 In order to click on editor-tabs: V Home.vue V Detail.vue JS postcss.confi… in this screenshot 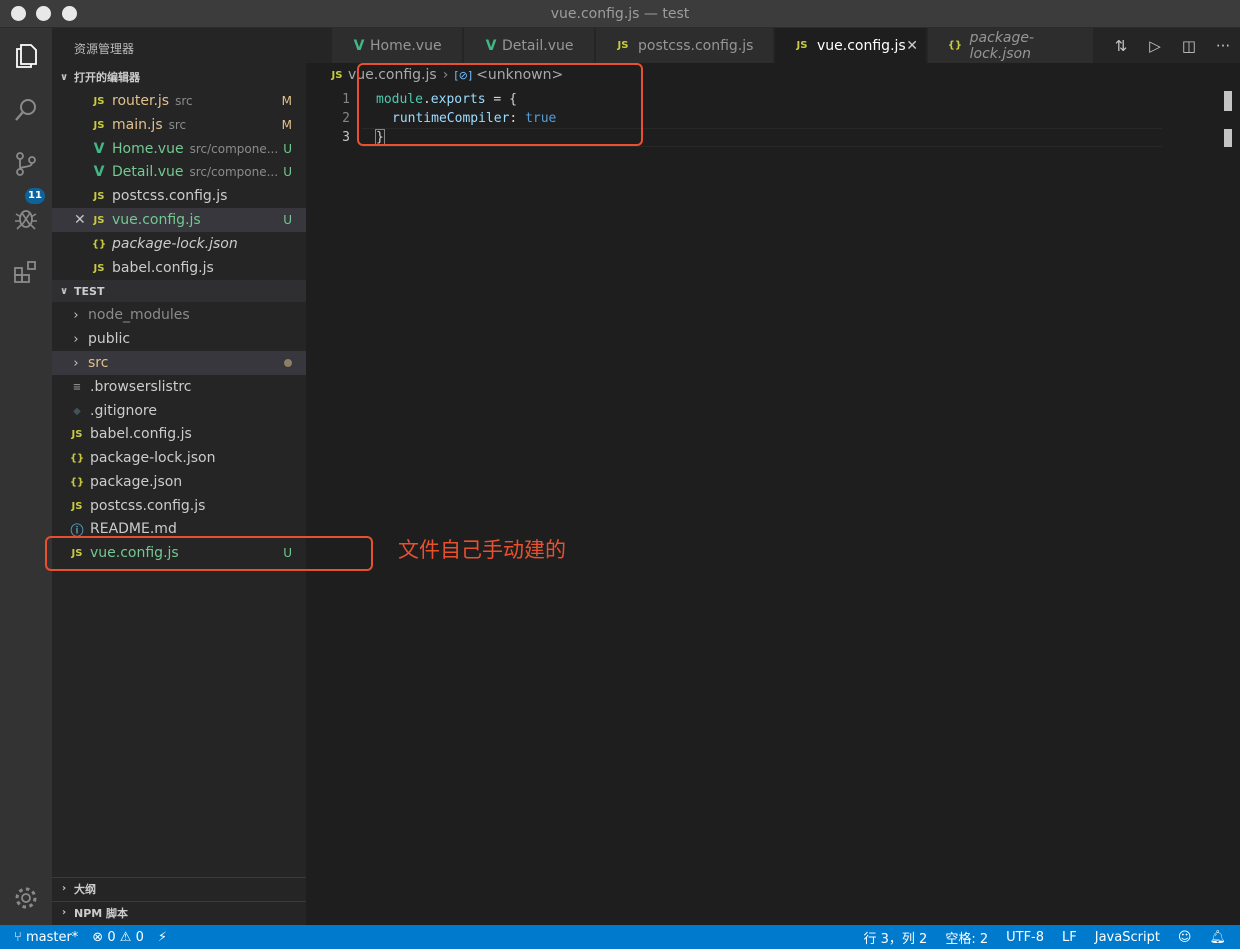, I will do `click(773, 45)`.